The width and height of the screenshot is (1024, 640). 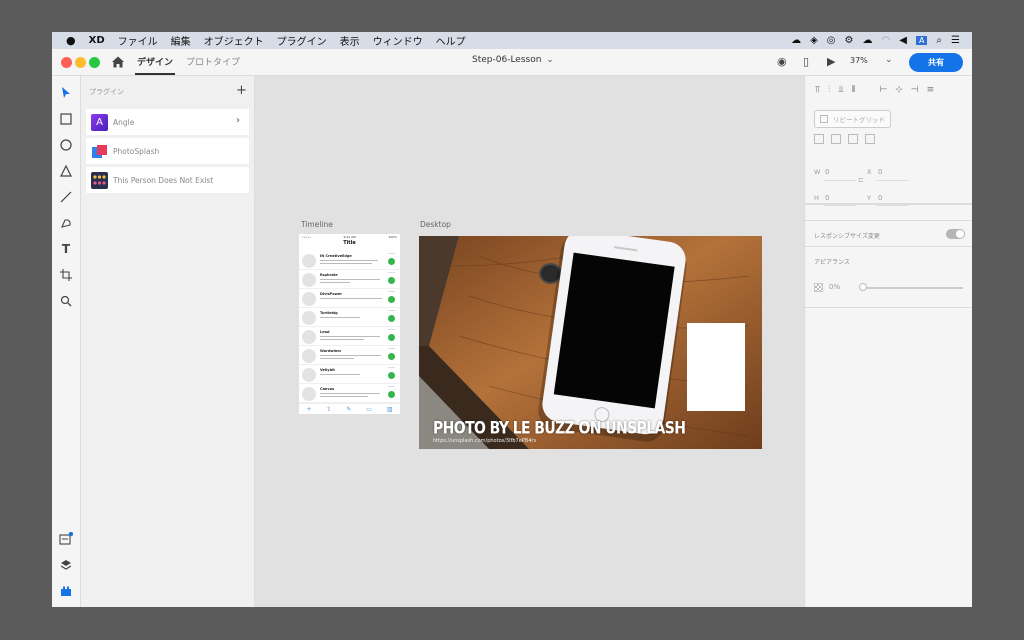 What do you see at coordinates (435, 224) in the screenshot?
I see `artboard-label-desktop: Desktop` at bounding box center [435, 224].